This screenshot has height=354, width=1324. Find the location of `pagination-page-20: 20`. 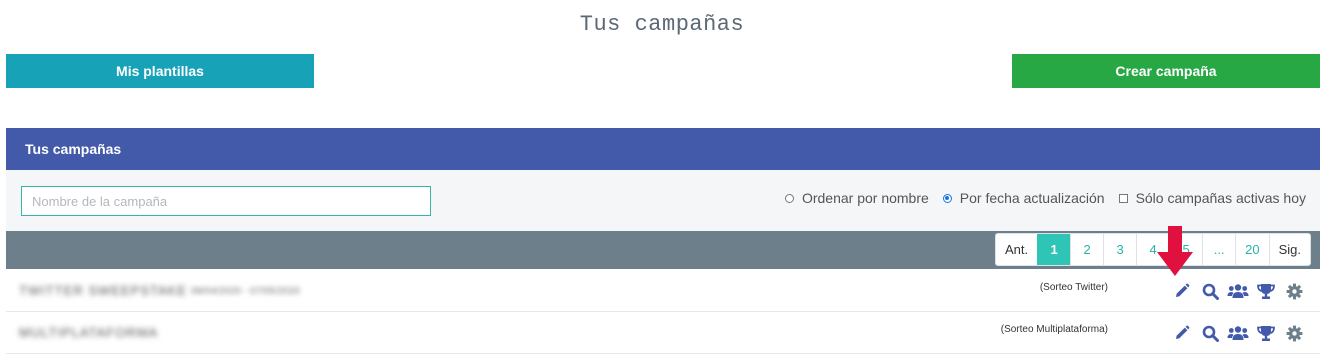

pagination-page-20: 20 is located at coordinates (1251, 249).